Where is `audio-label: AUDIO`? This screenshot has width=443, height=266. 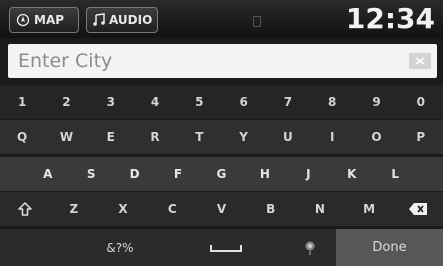 audio-label: AUDIO is located at coordinates (131, 20).